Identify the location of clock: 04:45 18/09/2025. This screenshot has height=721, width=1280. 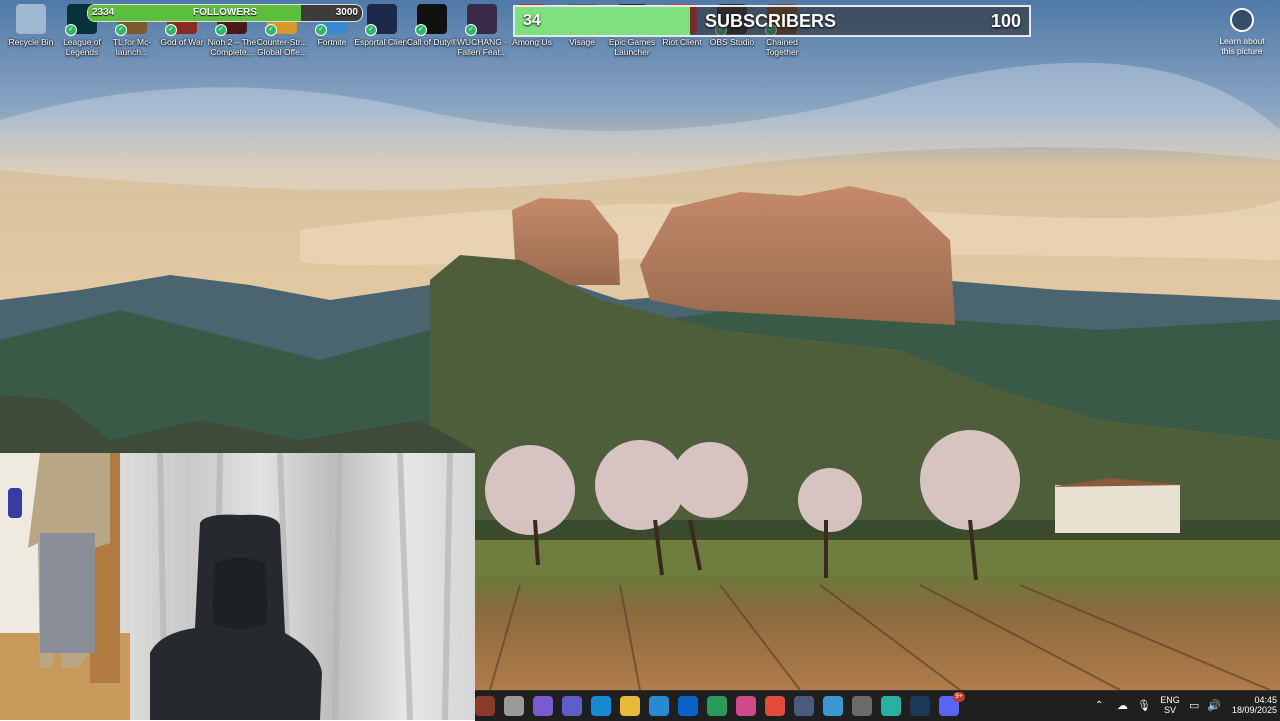
(1249, 706).